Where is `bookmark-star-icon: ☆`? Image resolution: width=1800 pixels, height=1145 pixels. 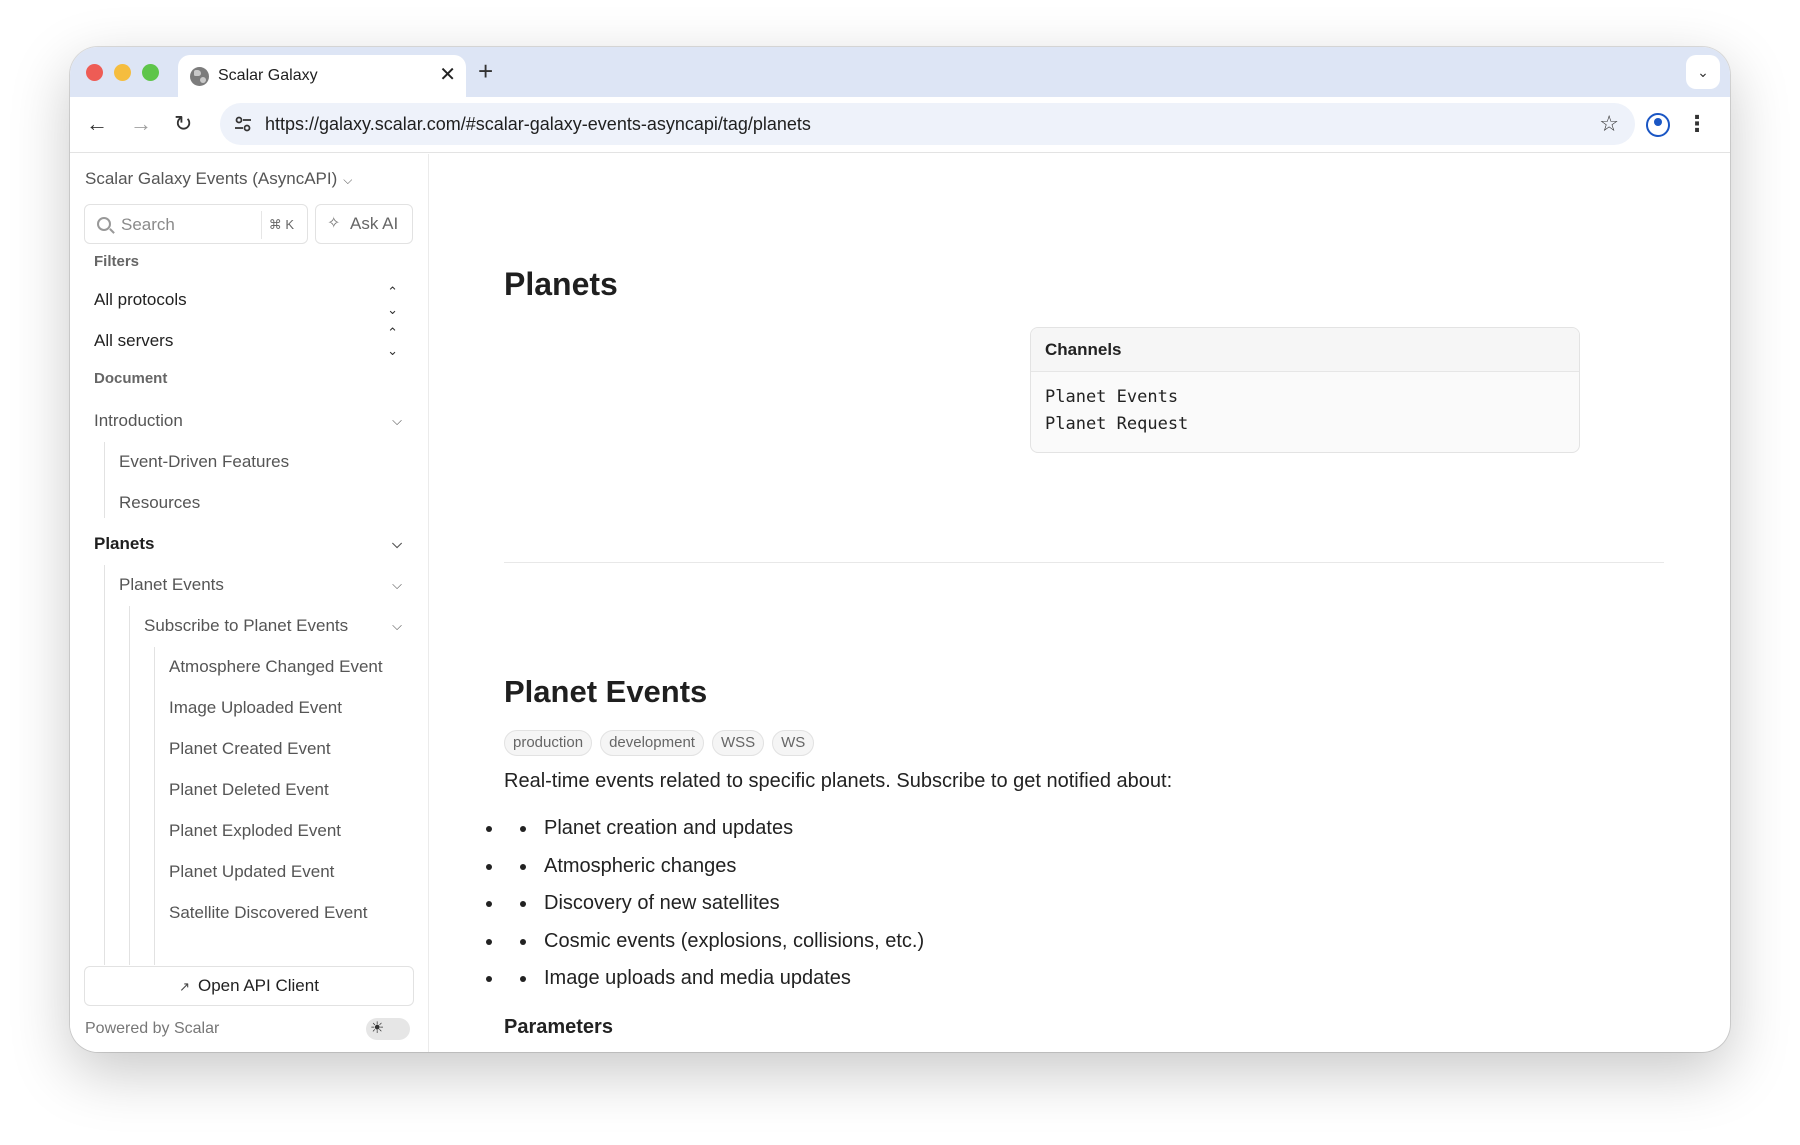
bookmark-star-icon: ☆ is located at coordinates (1609, 124).